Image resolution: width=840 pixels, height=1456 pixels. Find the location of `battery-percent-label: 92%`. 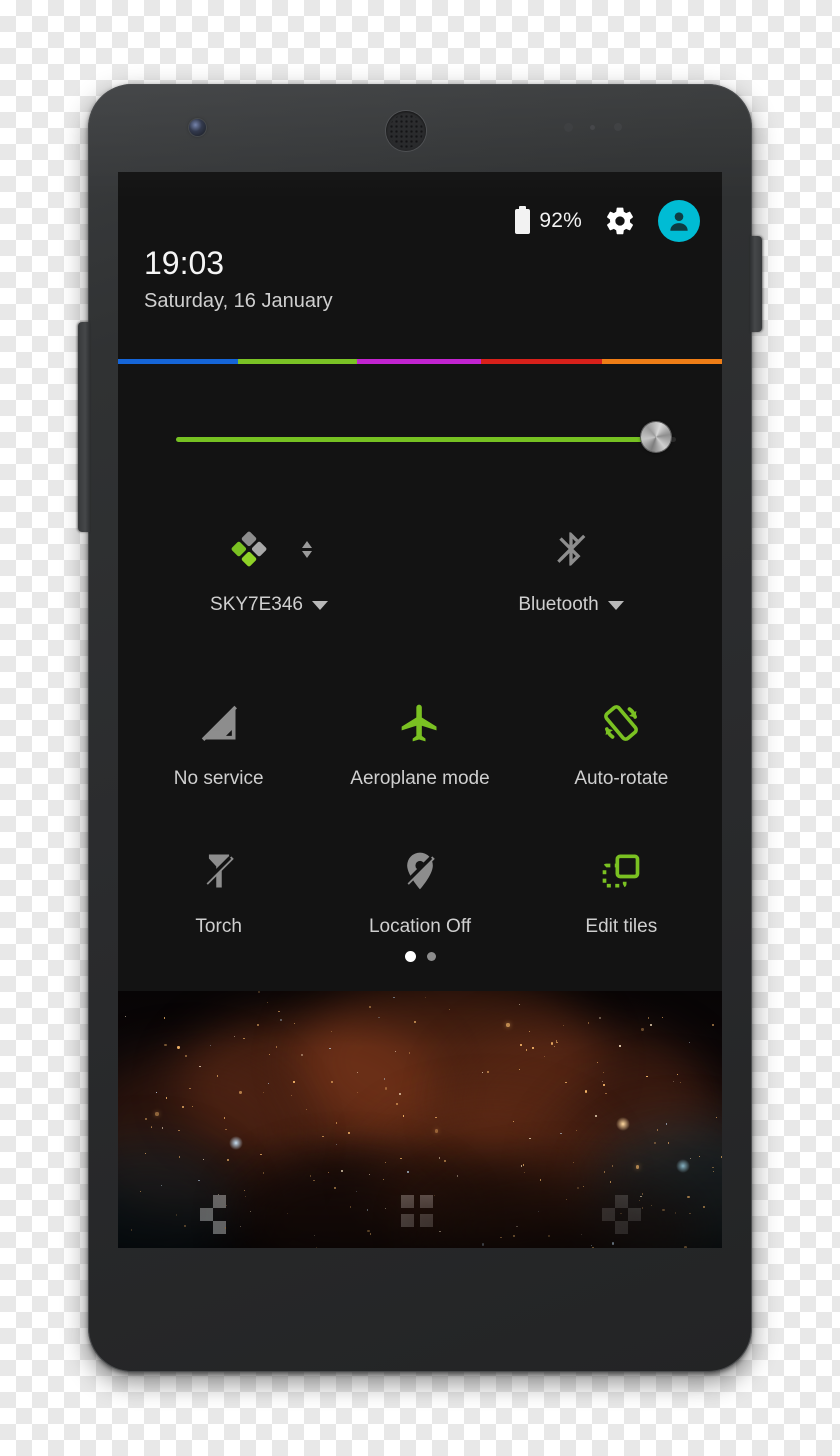

battery-percent-label: 92% is located at coordinates (560, 220).